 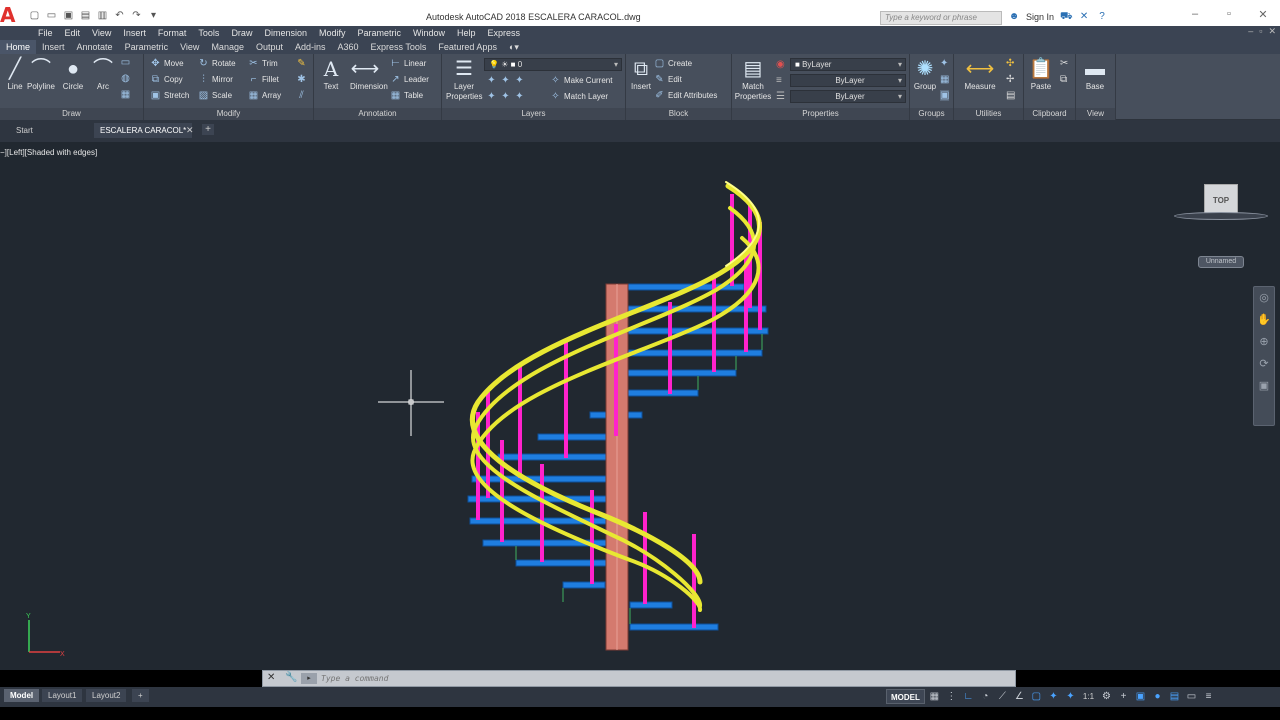 I want to click on open-file-icon: ▭, so click(x=51, y=16).